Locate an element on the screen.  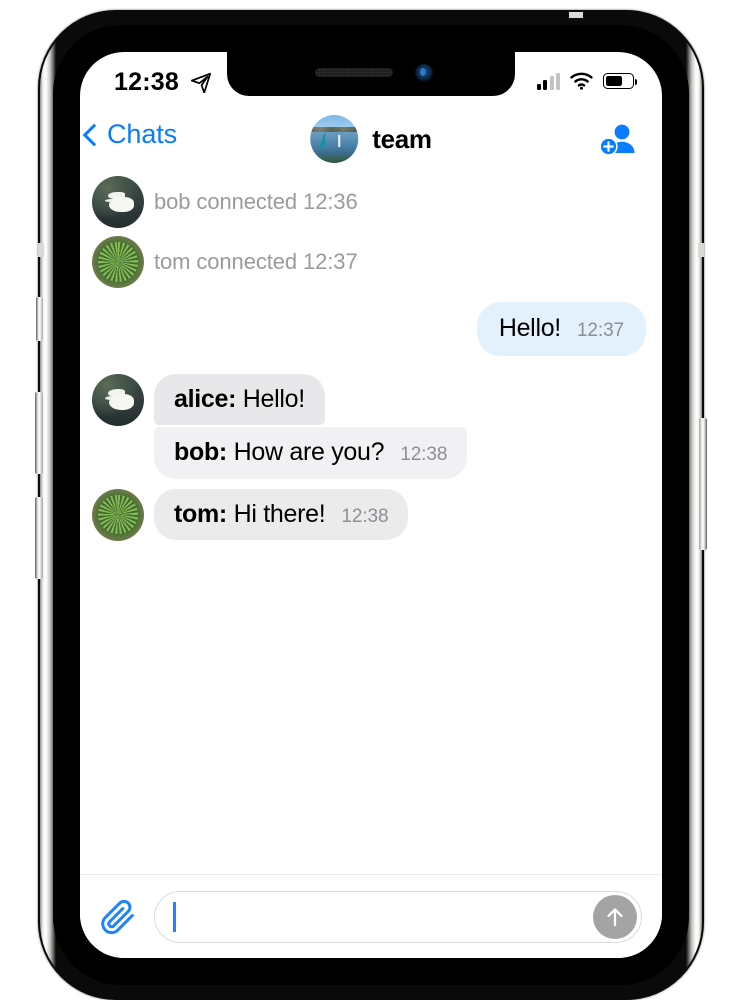
message-bubble-incoming: tom: Hi there! 12:38 is located at coordinates (281, 514).